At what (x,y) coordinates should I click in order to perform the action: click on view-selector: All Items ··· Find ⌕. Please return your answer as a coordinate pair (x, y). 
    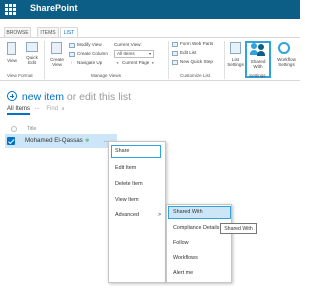
    Looking at the image, I should click on (36, 110).